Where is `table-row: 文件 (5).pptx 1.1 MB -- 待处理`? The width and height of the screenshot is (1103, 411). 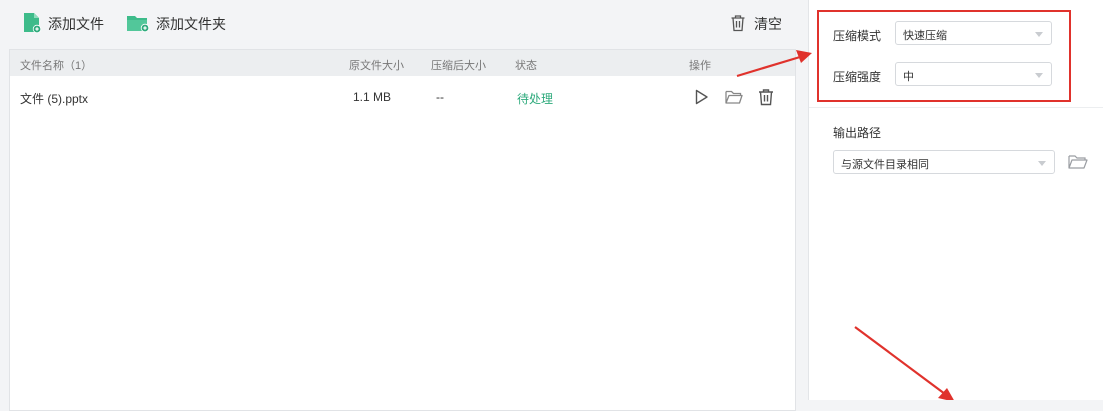
table-row: 文件 (5).pptx 1.1 MB -- 待处理 is located at coordinates (402, 97).